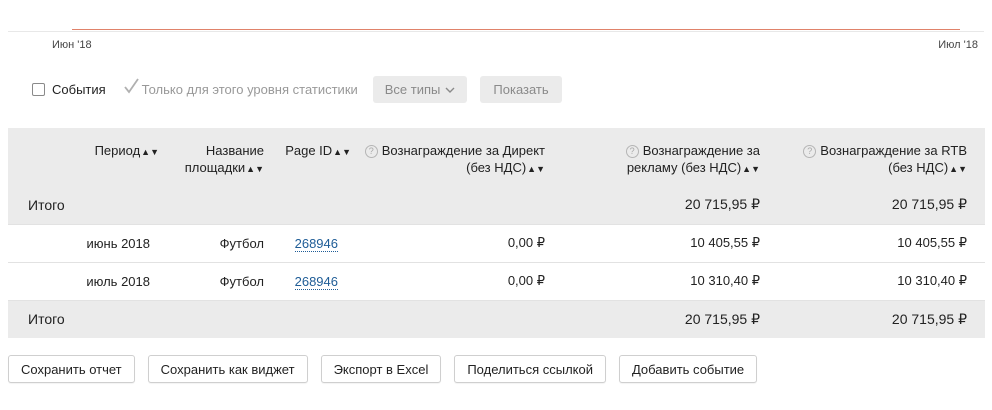 Image resolution: width=992 pixels, height=410 pixels. What do you see at coordinates (958, 45) in the screenshot?
I see `x-axis-end-label: Июл '18` at bounding box center [958, 45].